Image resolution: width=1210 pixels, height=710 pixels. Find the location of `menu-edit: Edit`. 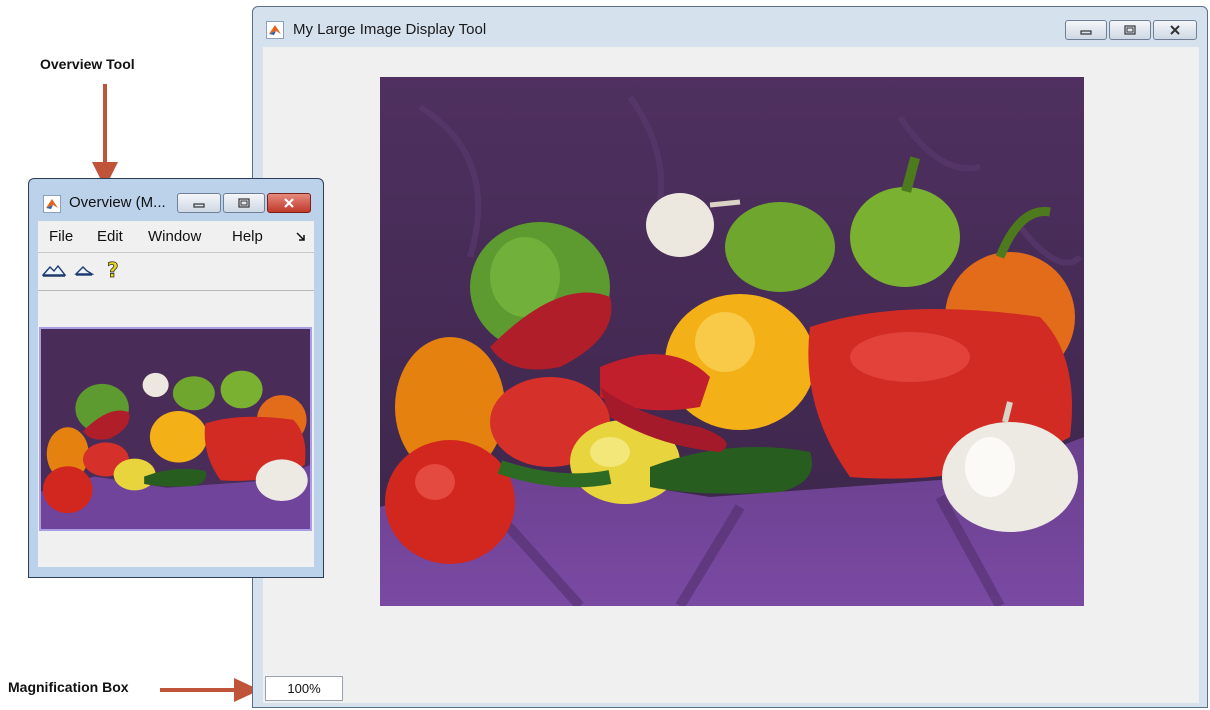

menu-edit: Edit is located at coordinates (110, 236).